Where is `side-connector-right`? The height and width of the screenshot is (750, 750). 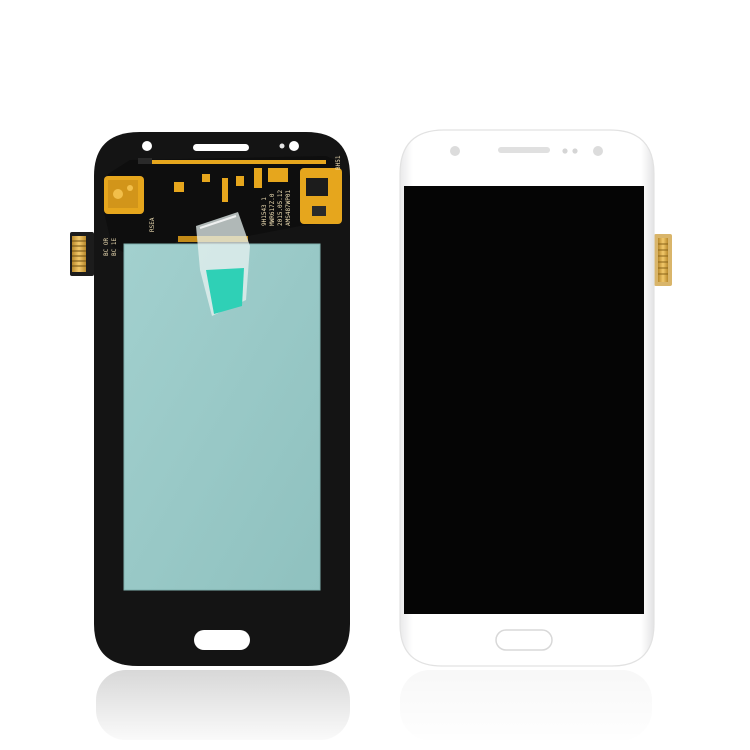
side-connector-right is located at coordinates (663, 260).